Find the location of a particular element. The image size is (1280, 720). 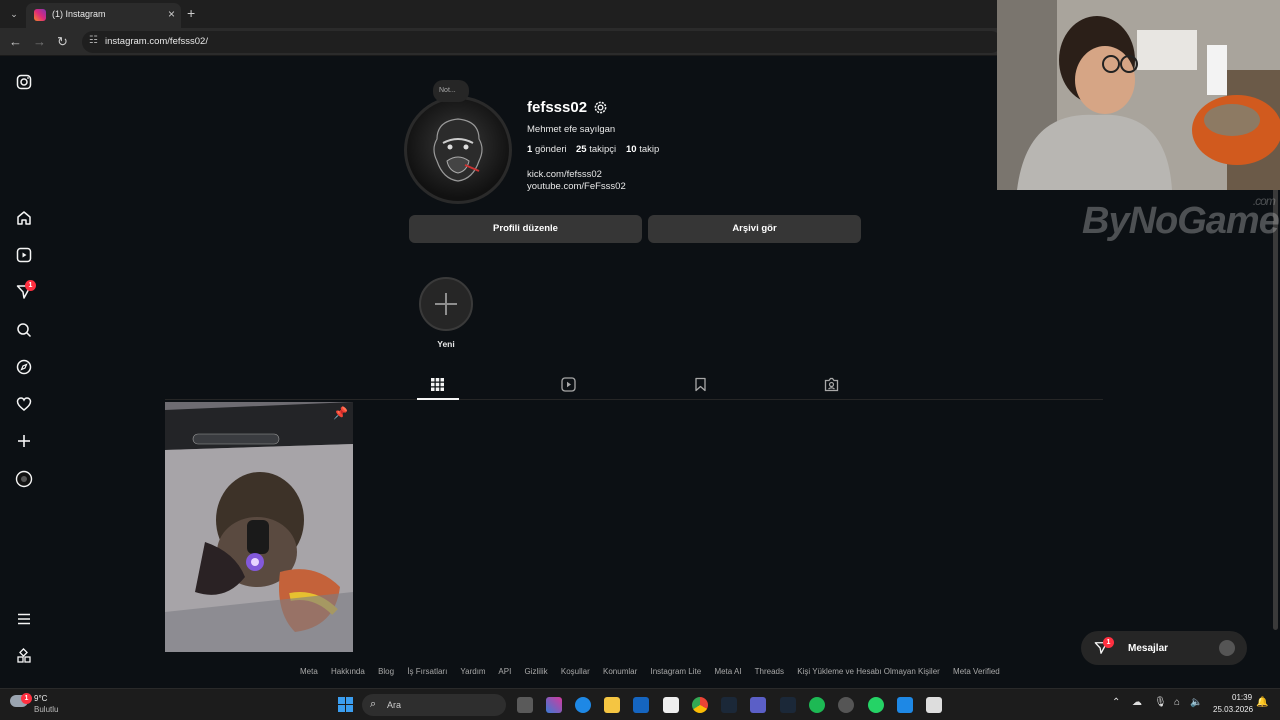

volume-icon: 🔈 is located at coordinates (1196, 702).